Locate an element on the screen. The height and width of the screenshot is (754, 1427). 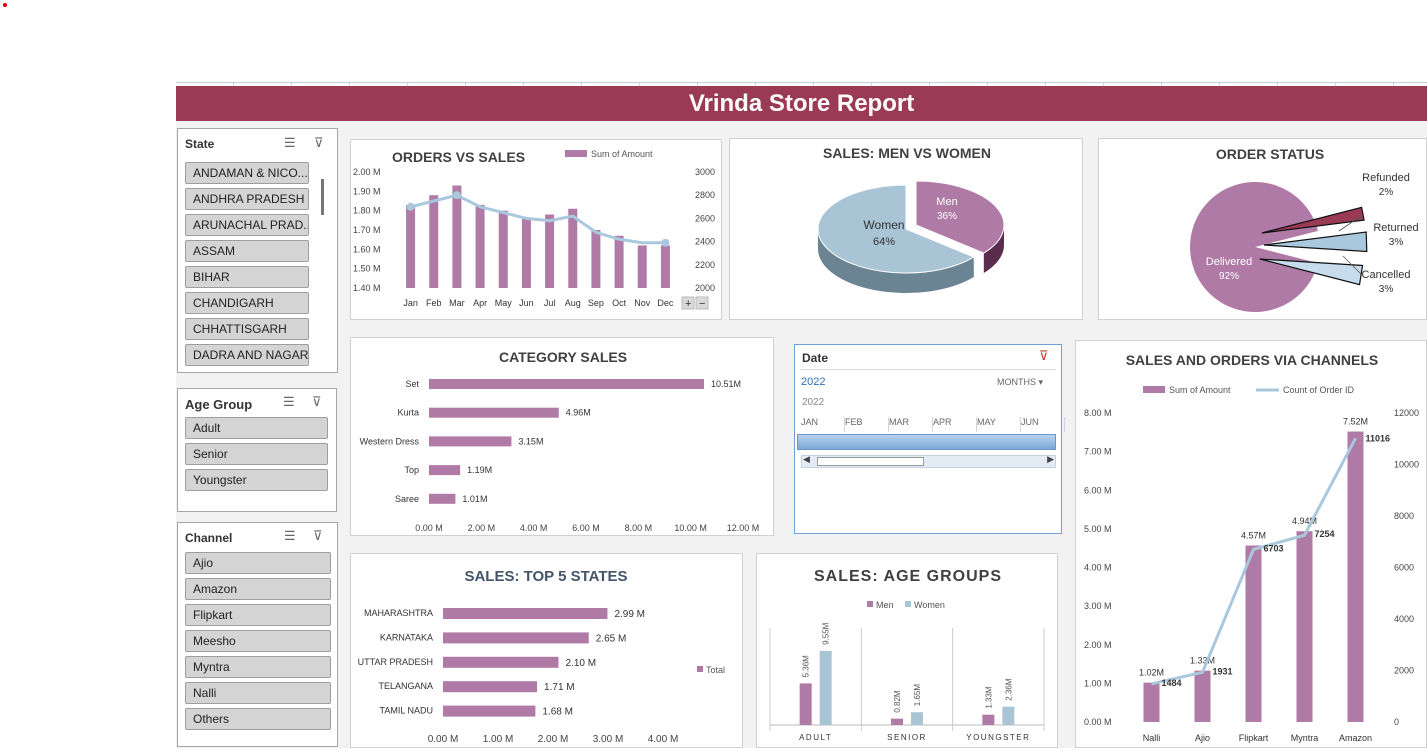
age-group-slicer-item: Adult is located at coordinates (256, 428).